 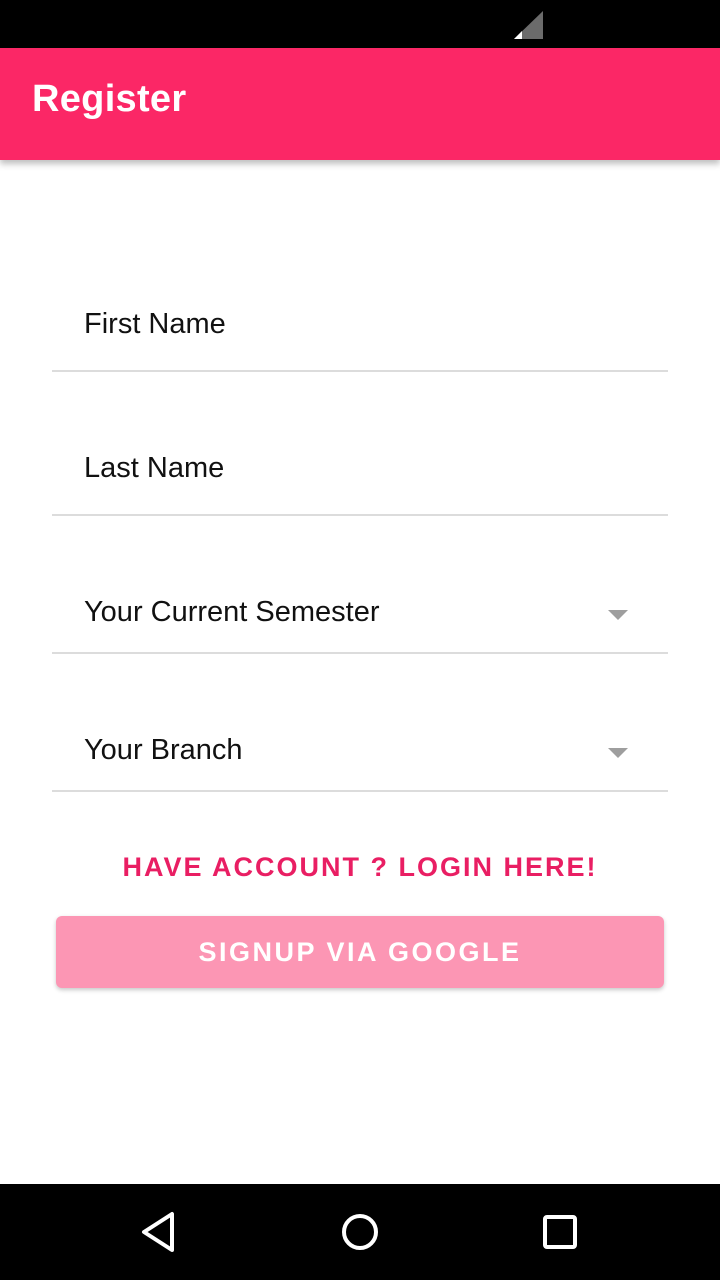 What do you see at coordinates (528, 25) in the screenshot?
I see `cell-signal-icon` at bounding box center [528, 25].